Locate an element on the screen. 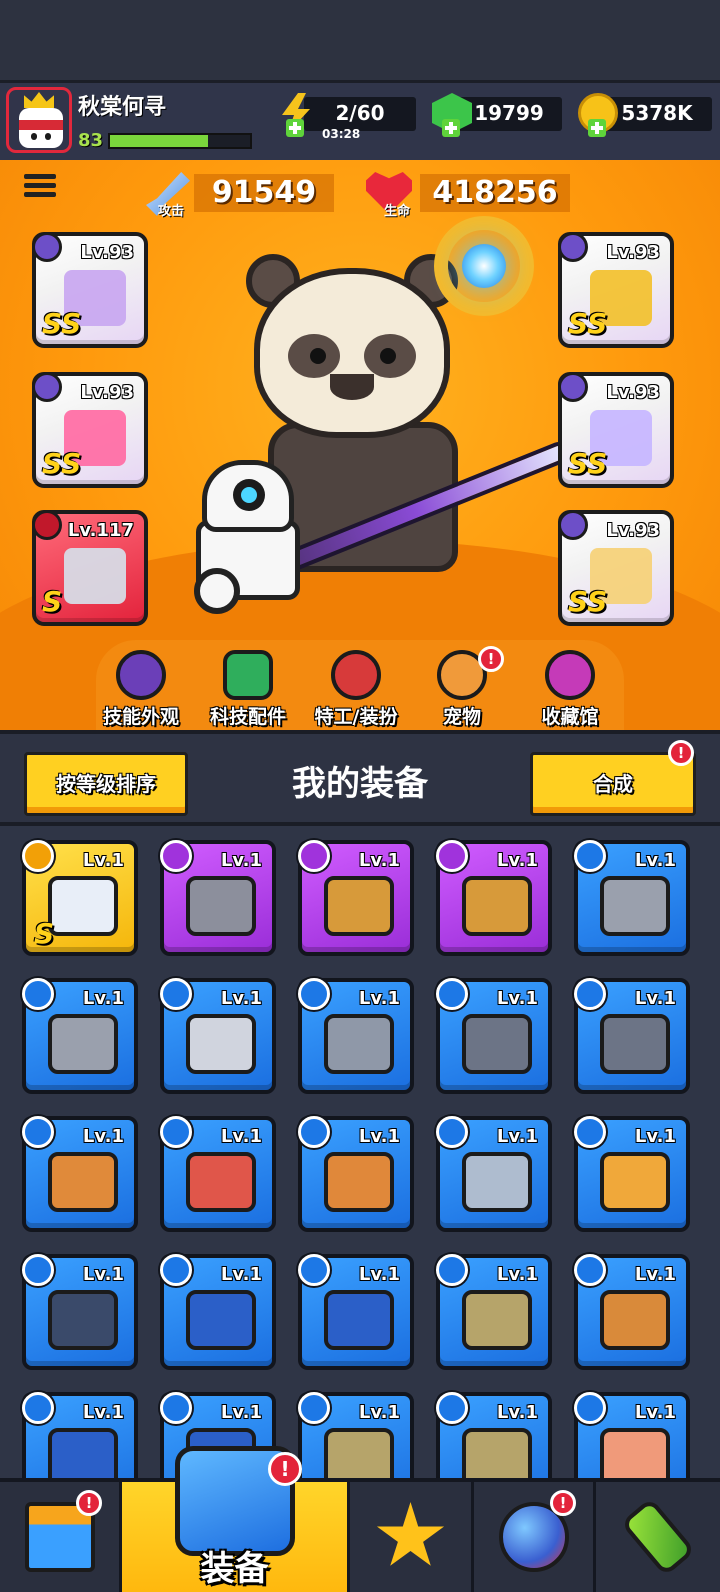  energy-timer: 03:28 is located at coordinates (341, 134).